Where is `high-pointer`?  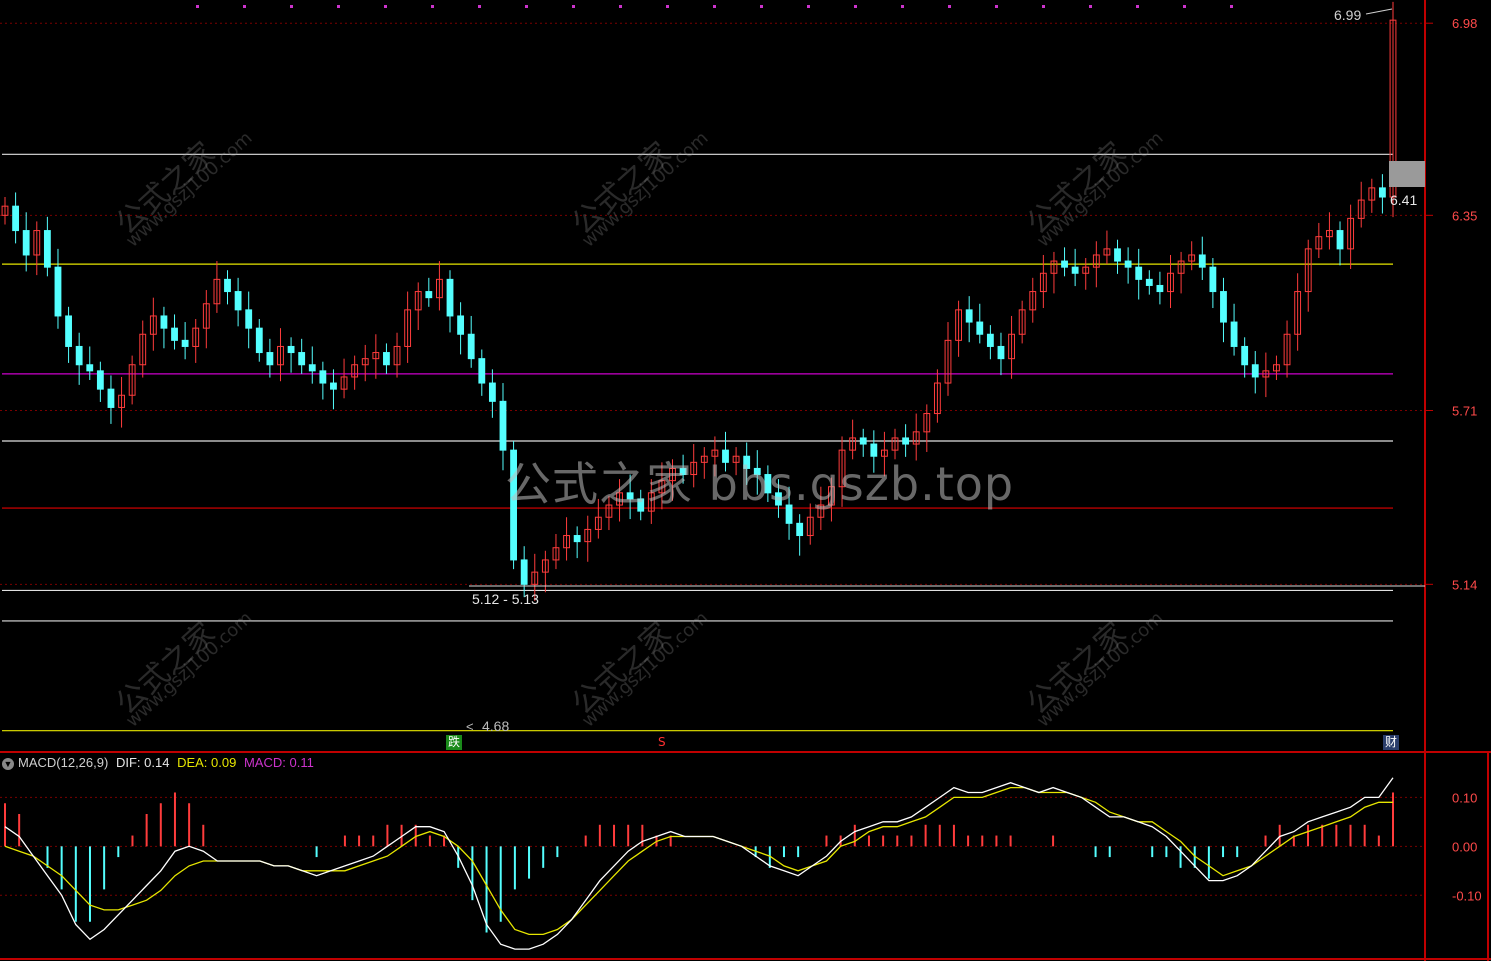 high-pointer is located at coordinates (1379, 11).